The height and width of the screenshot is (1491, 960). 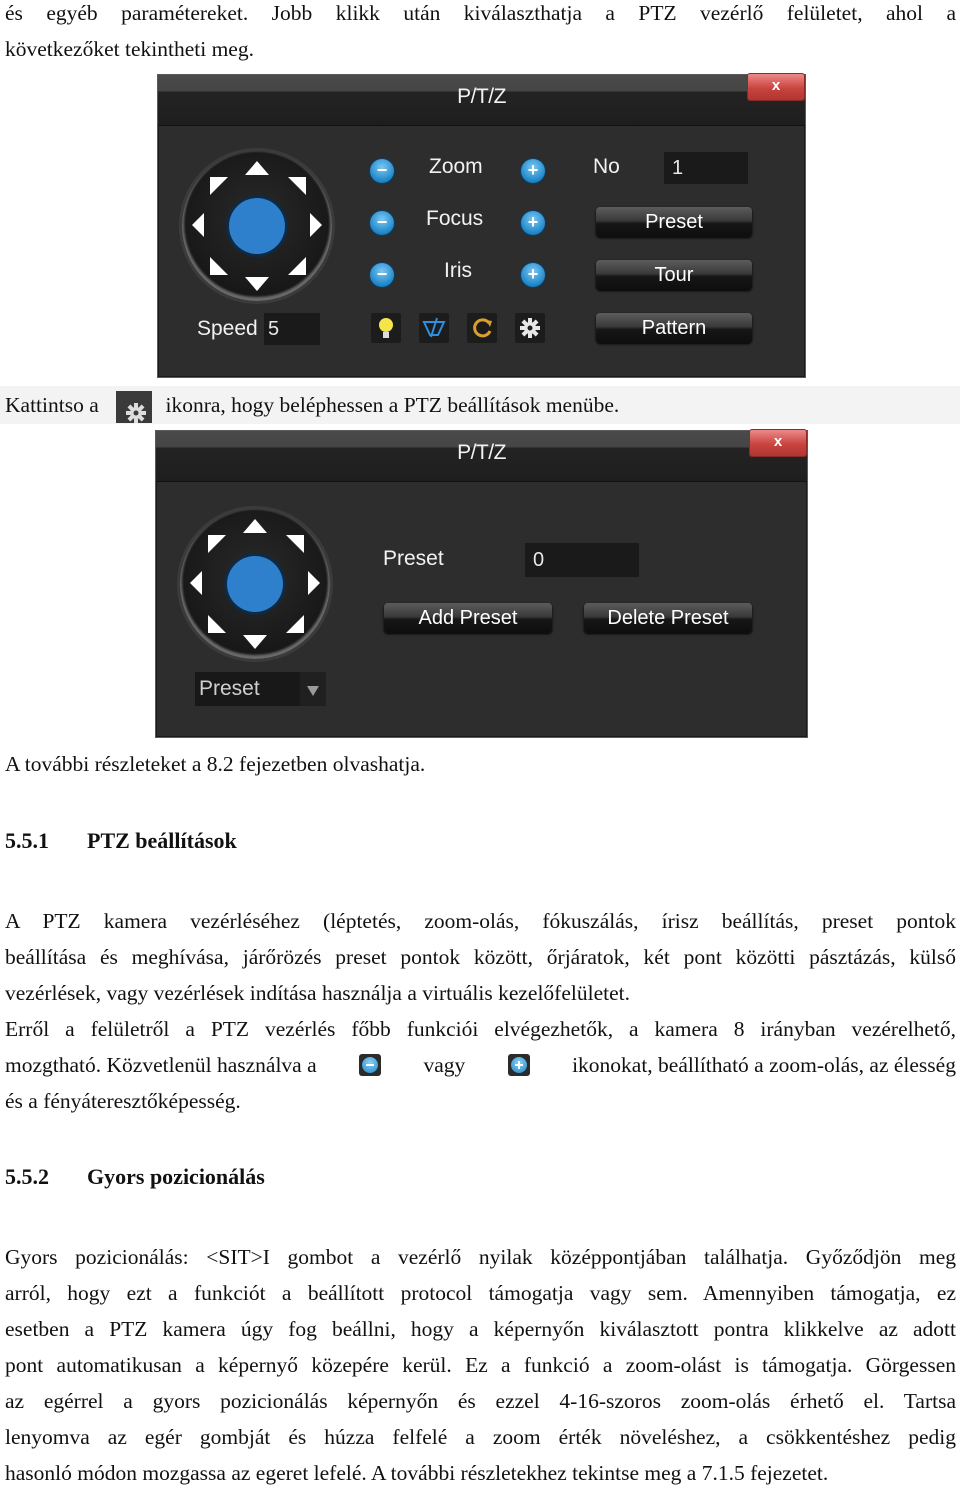 What do you see at coordinates (706, 168) in the screenshot?
I see `no-input: 1` at bounding box center [706, 168].